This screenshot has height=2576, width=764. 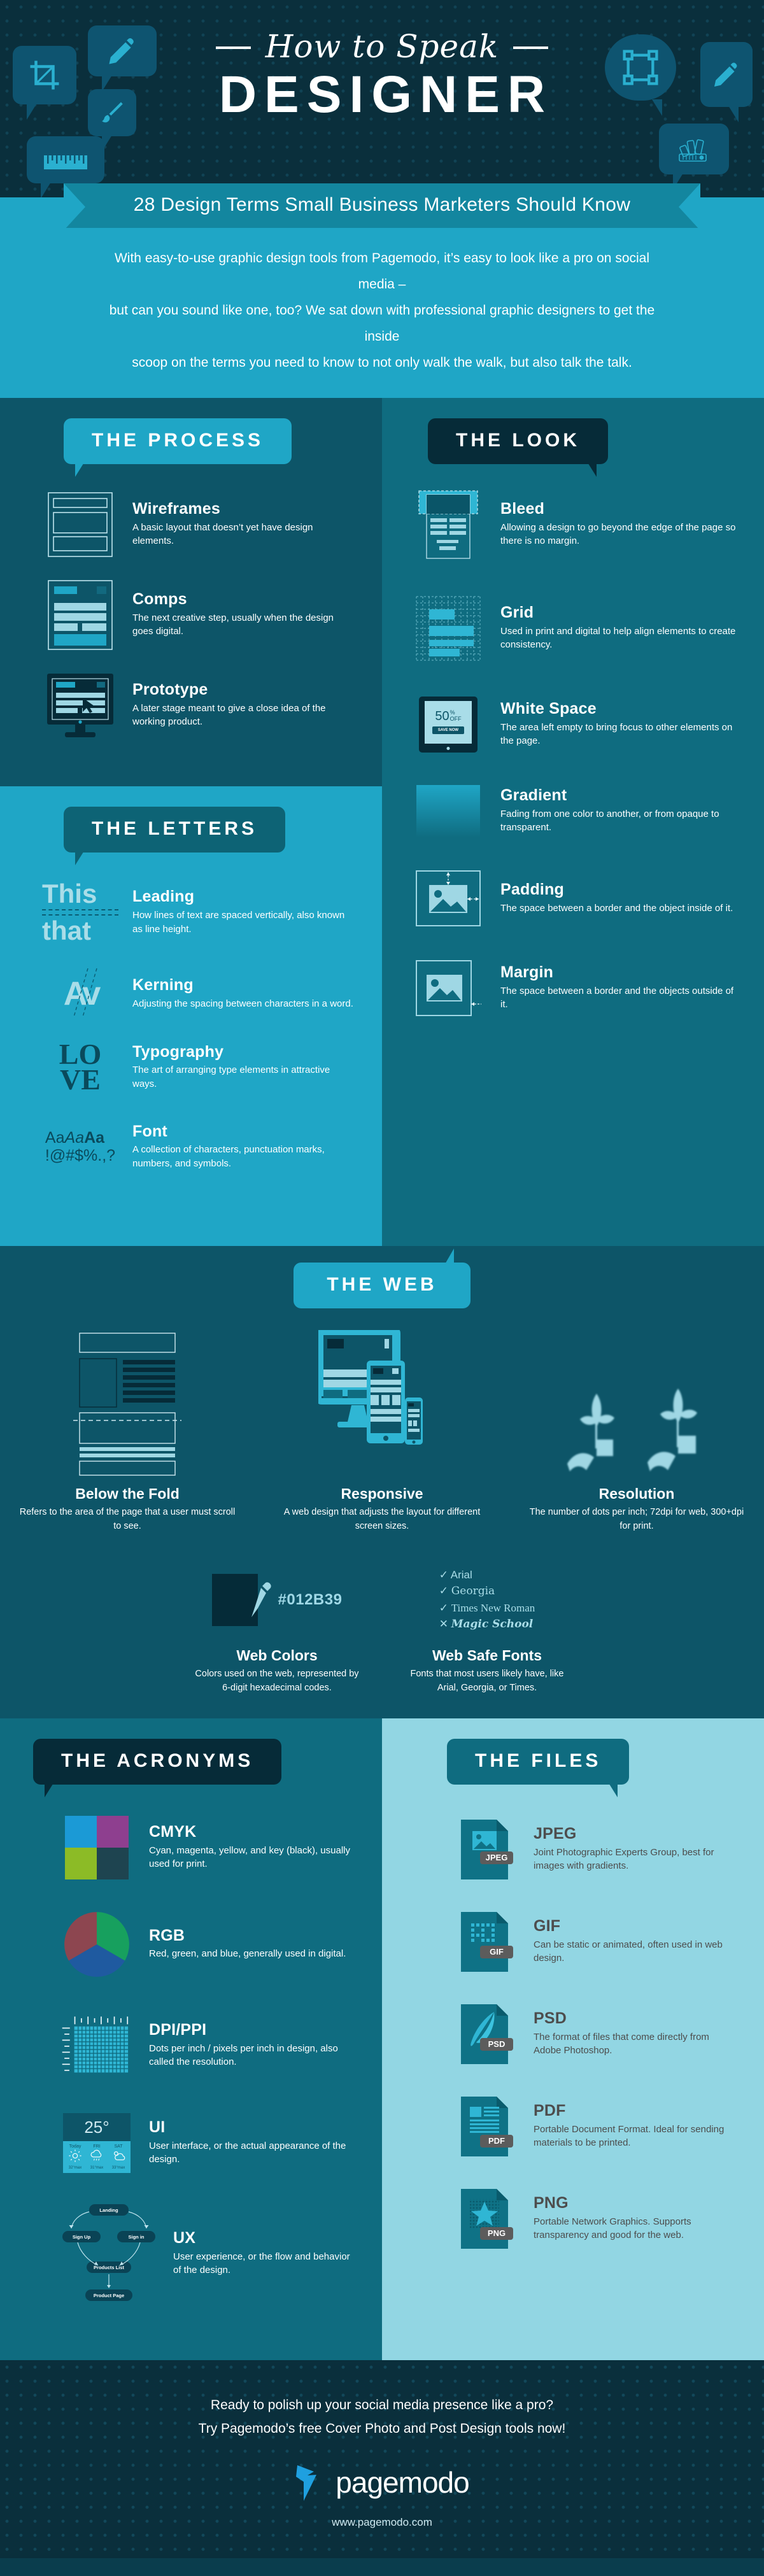 What do you see at coordinates (531, 47) in the screenshot?
I see `title-rule-right` at bounding box center [531, 47].